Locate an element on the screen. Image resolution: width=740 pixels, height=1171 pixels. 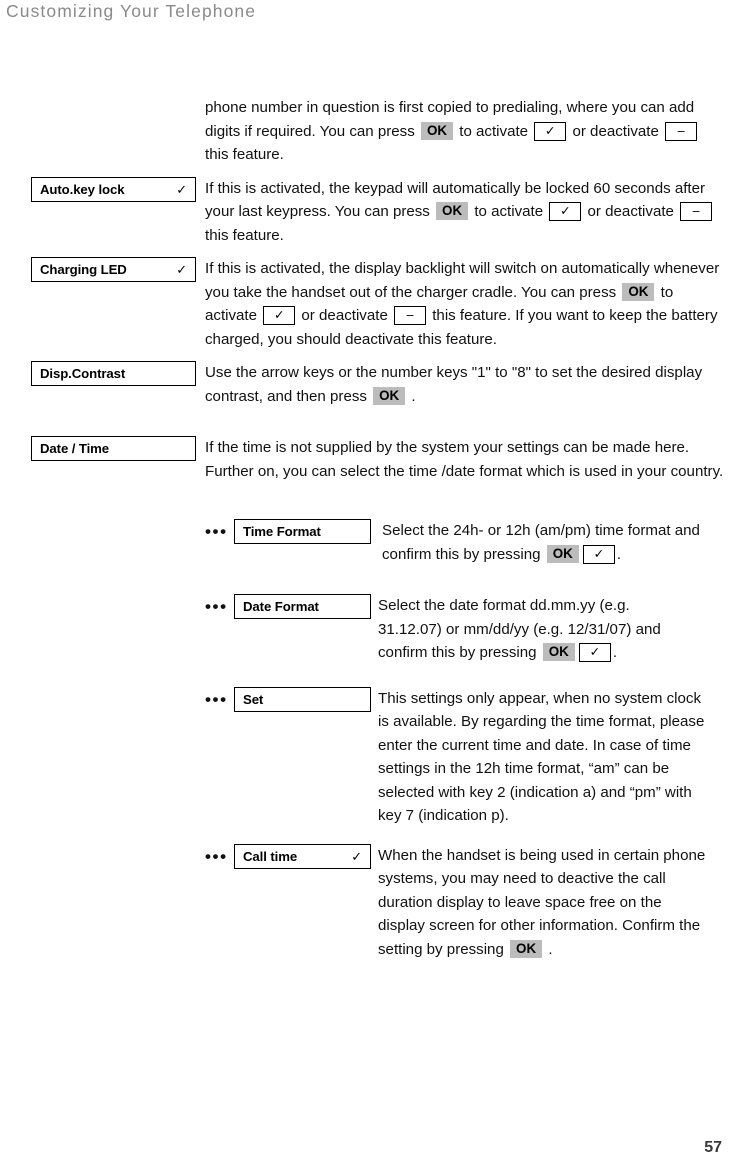
display-box-charging-led: Charging LED ✓ is located at coordinates (113, 269).